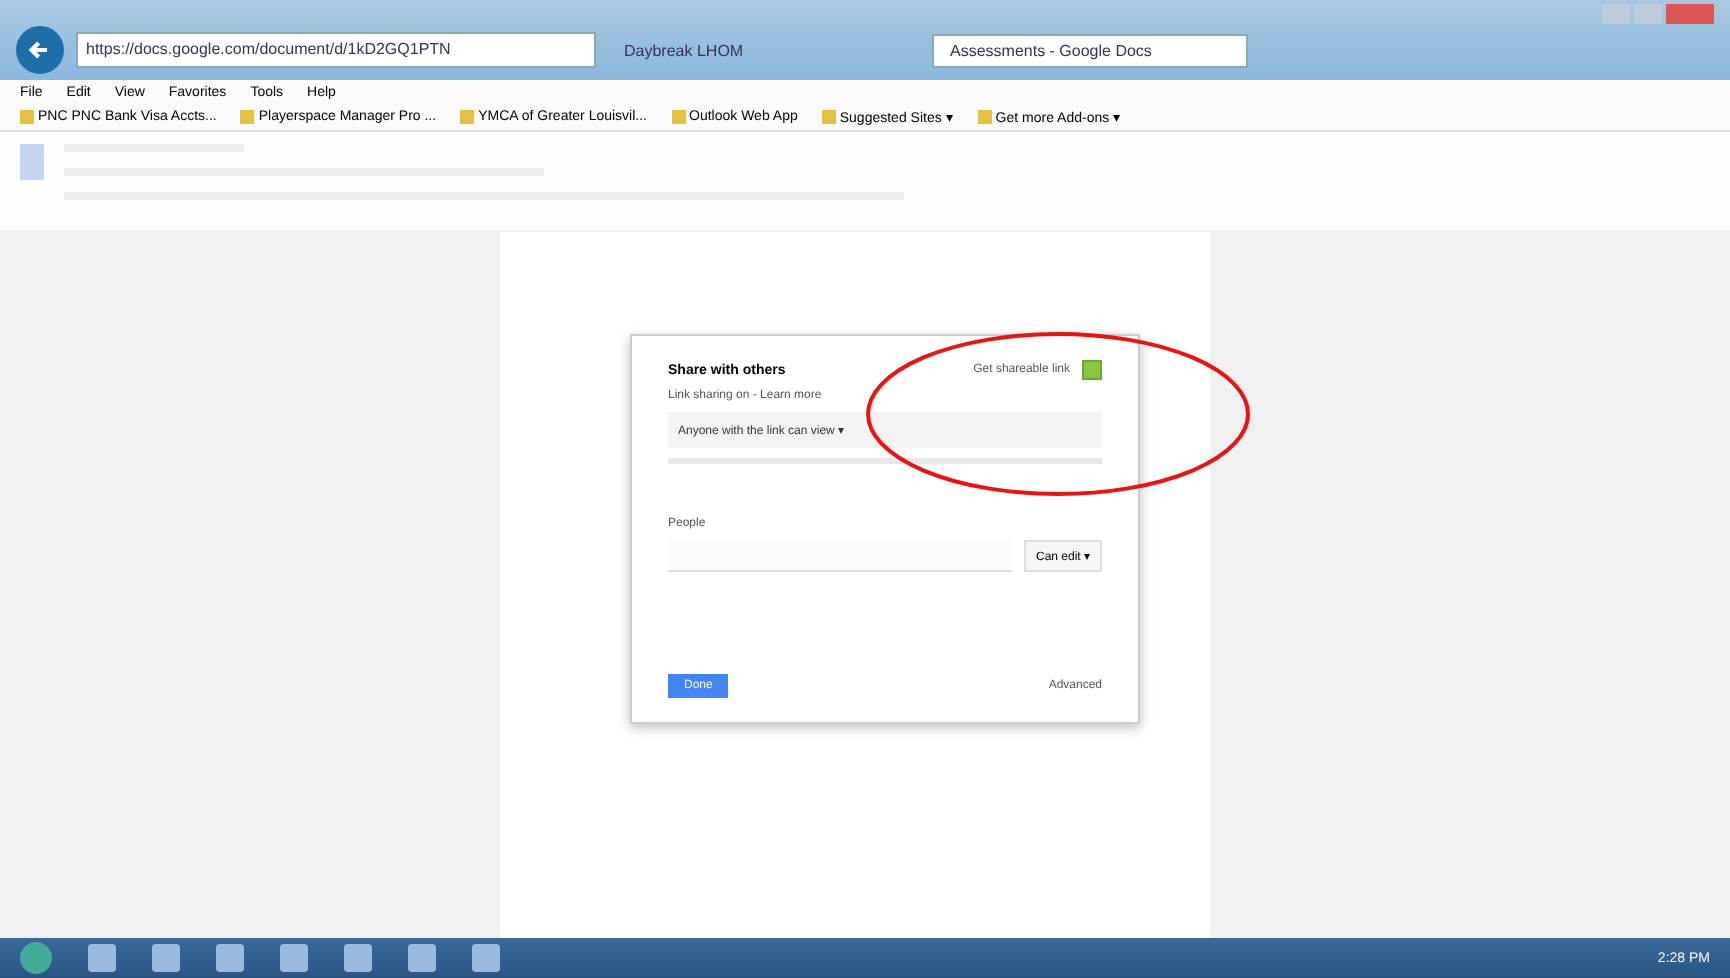 This screenshot has width=1730, height=978. Describe the element at coordinates (764, 50) in the screenshot. I see `browser-tab: Daybreak LHOM` at that location.